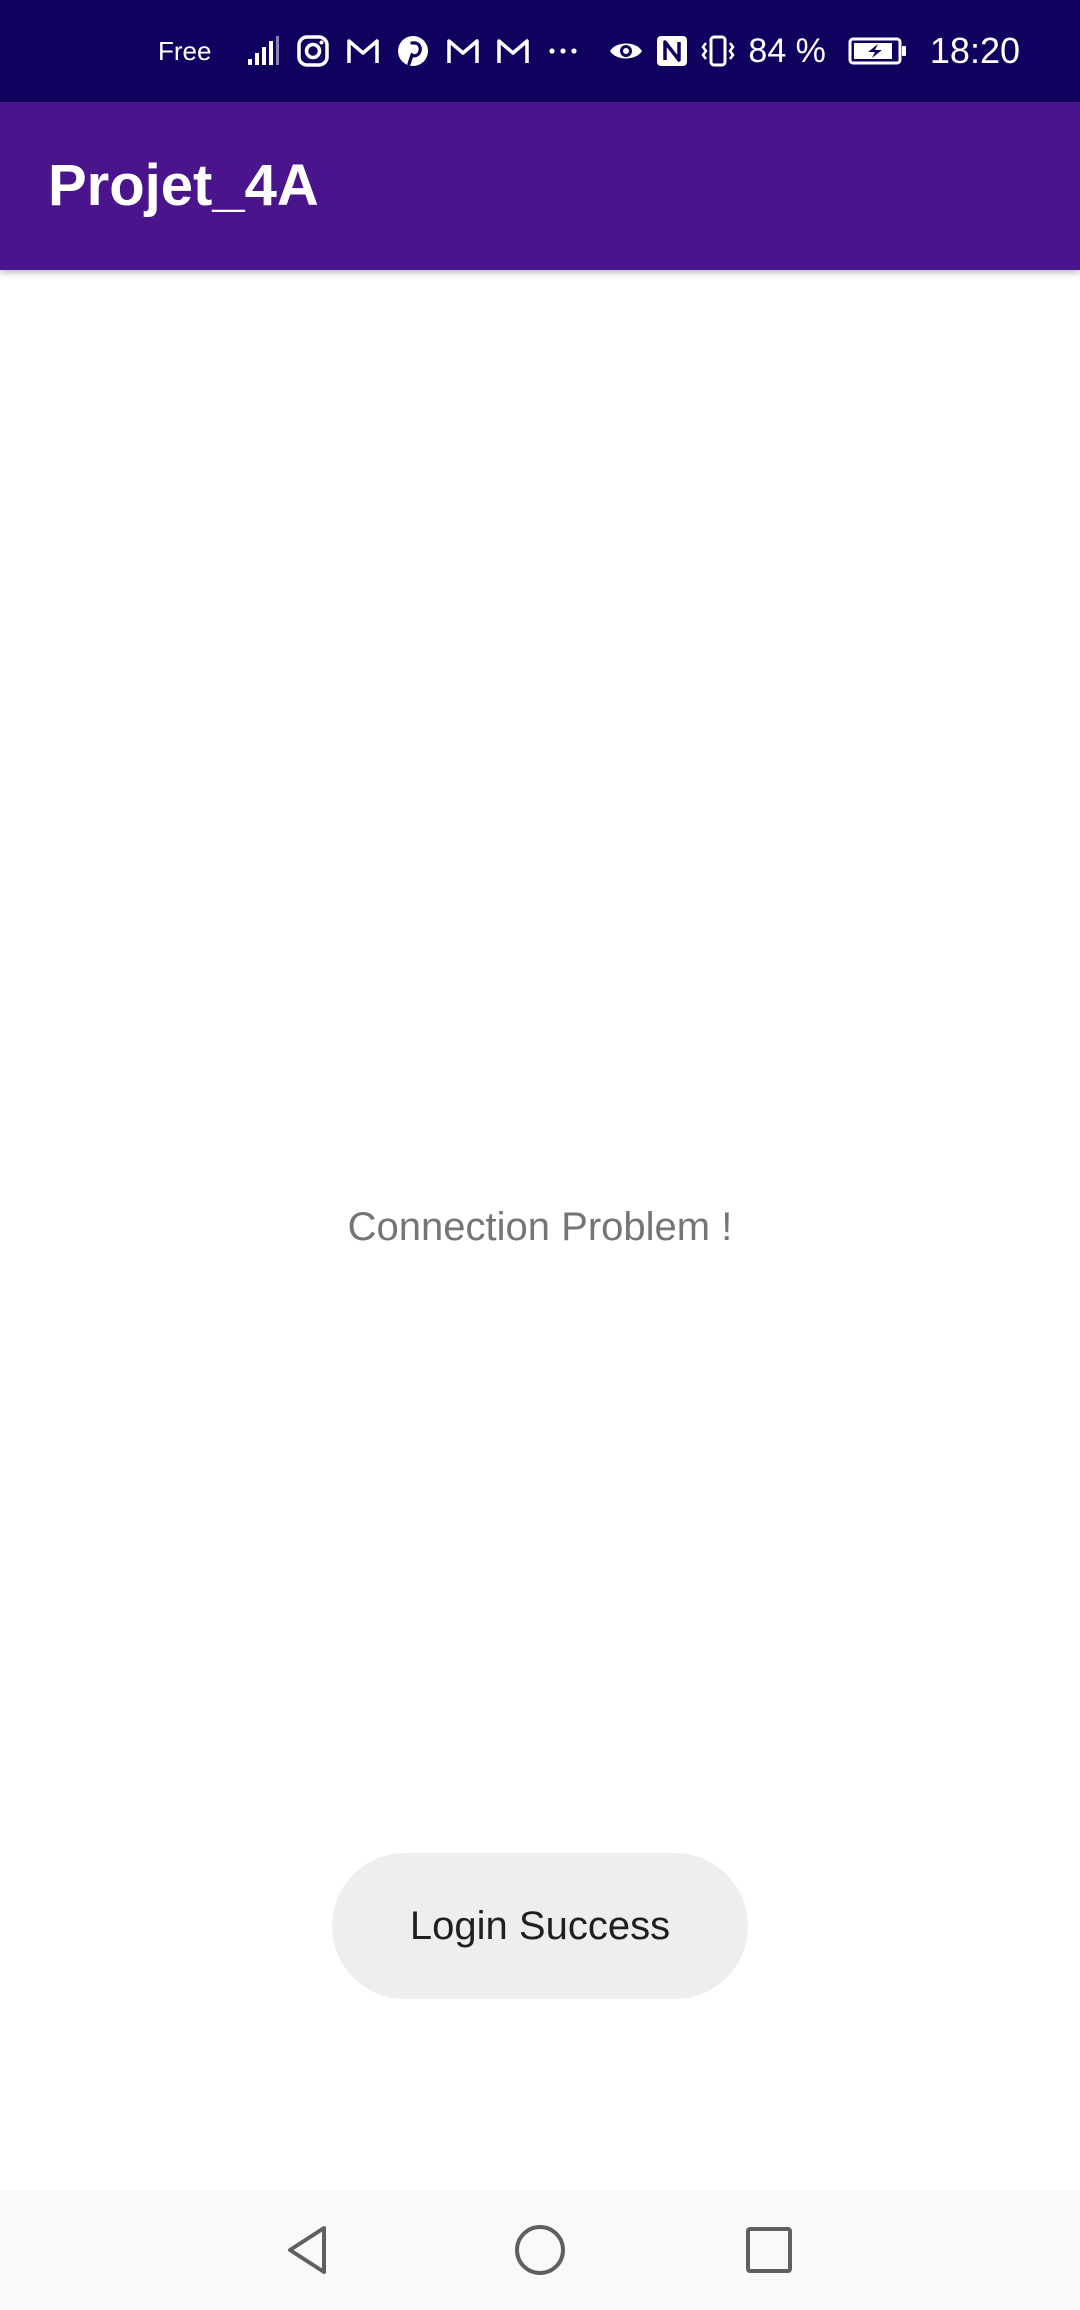  Describe the element at coordinates (540, 186) in the screenshot. I see `app-bar: Projet_4A` at that location.